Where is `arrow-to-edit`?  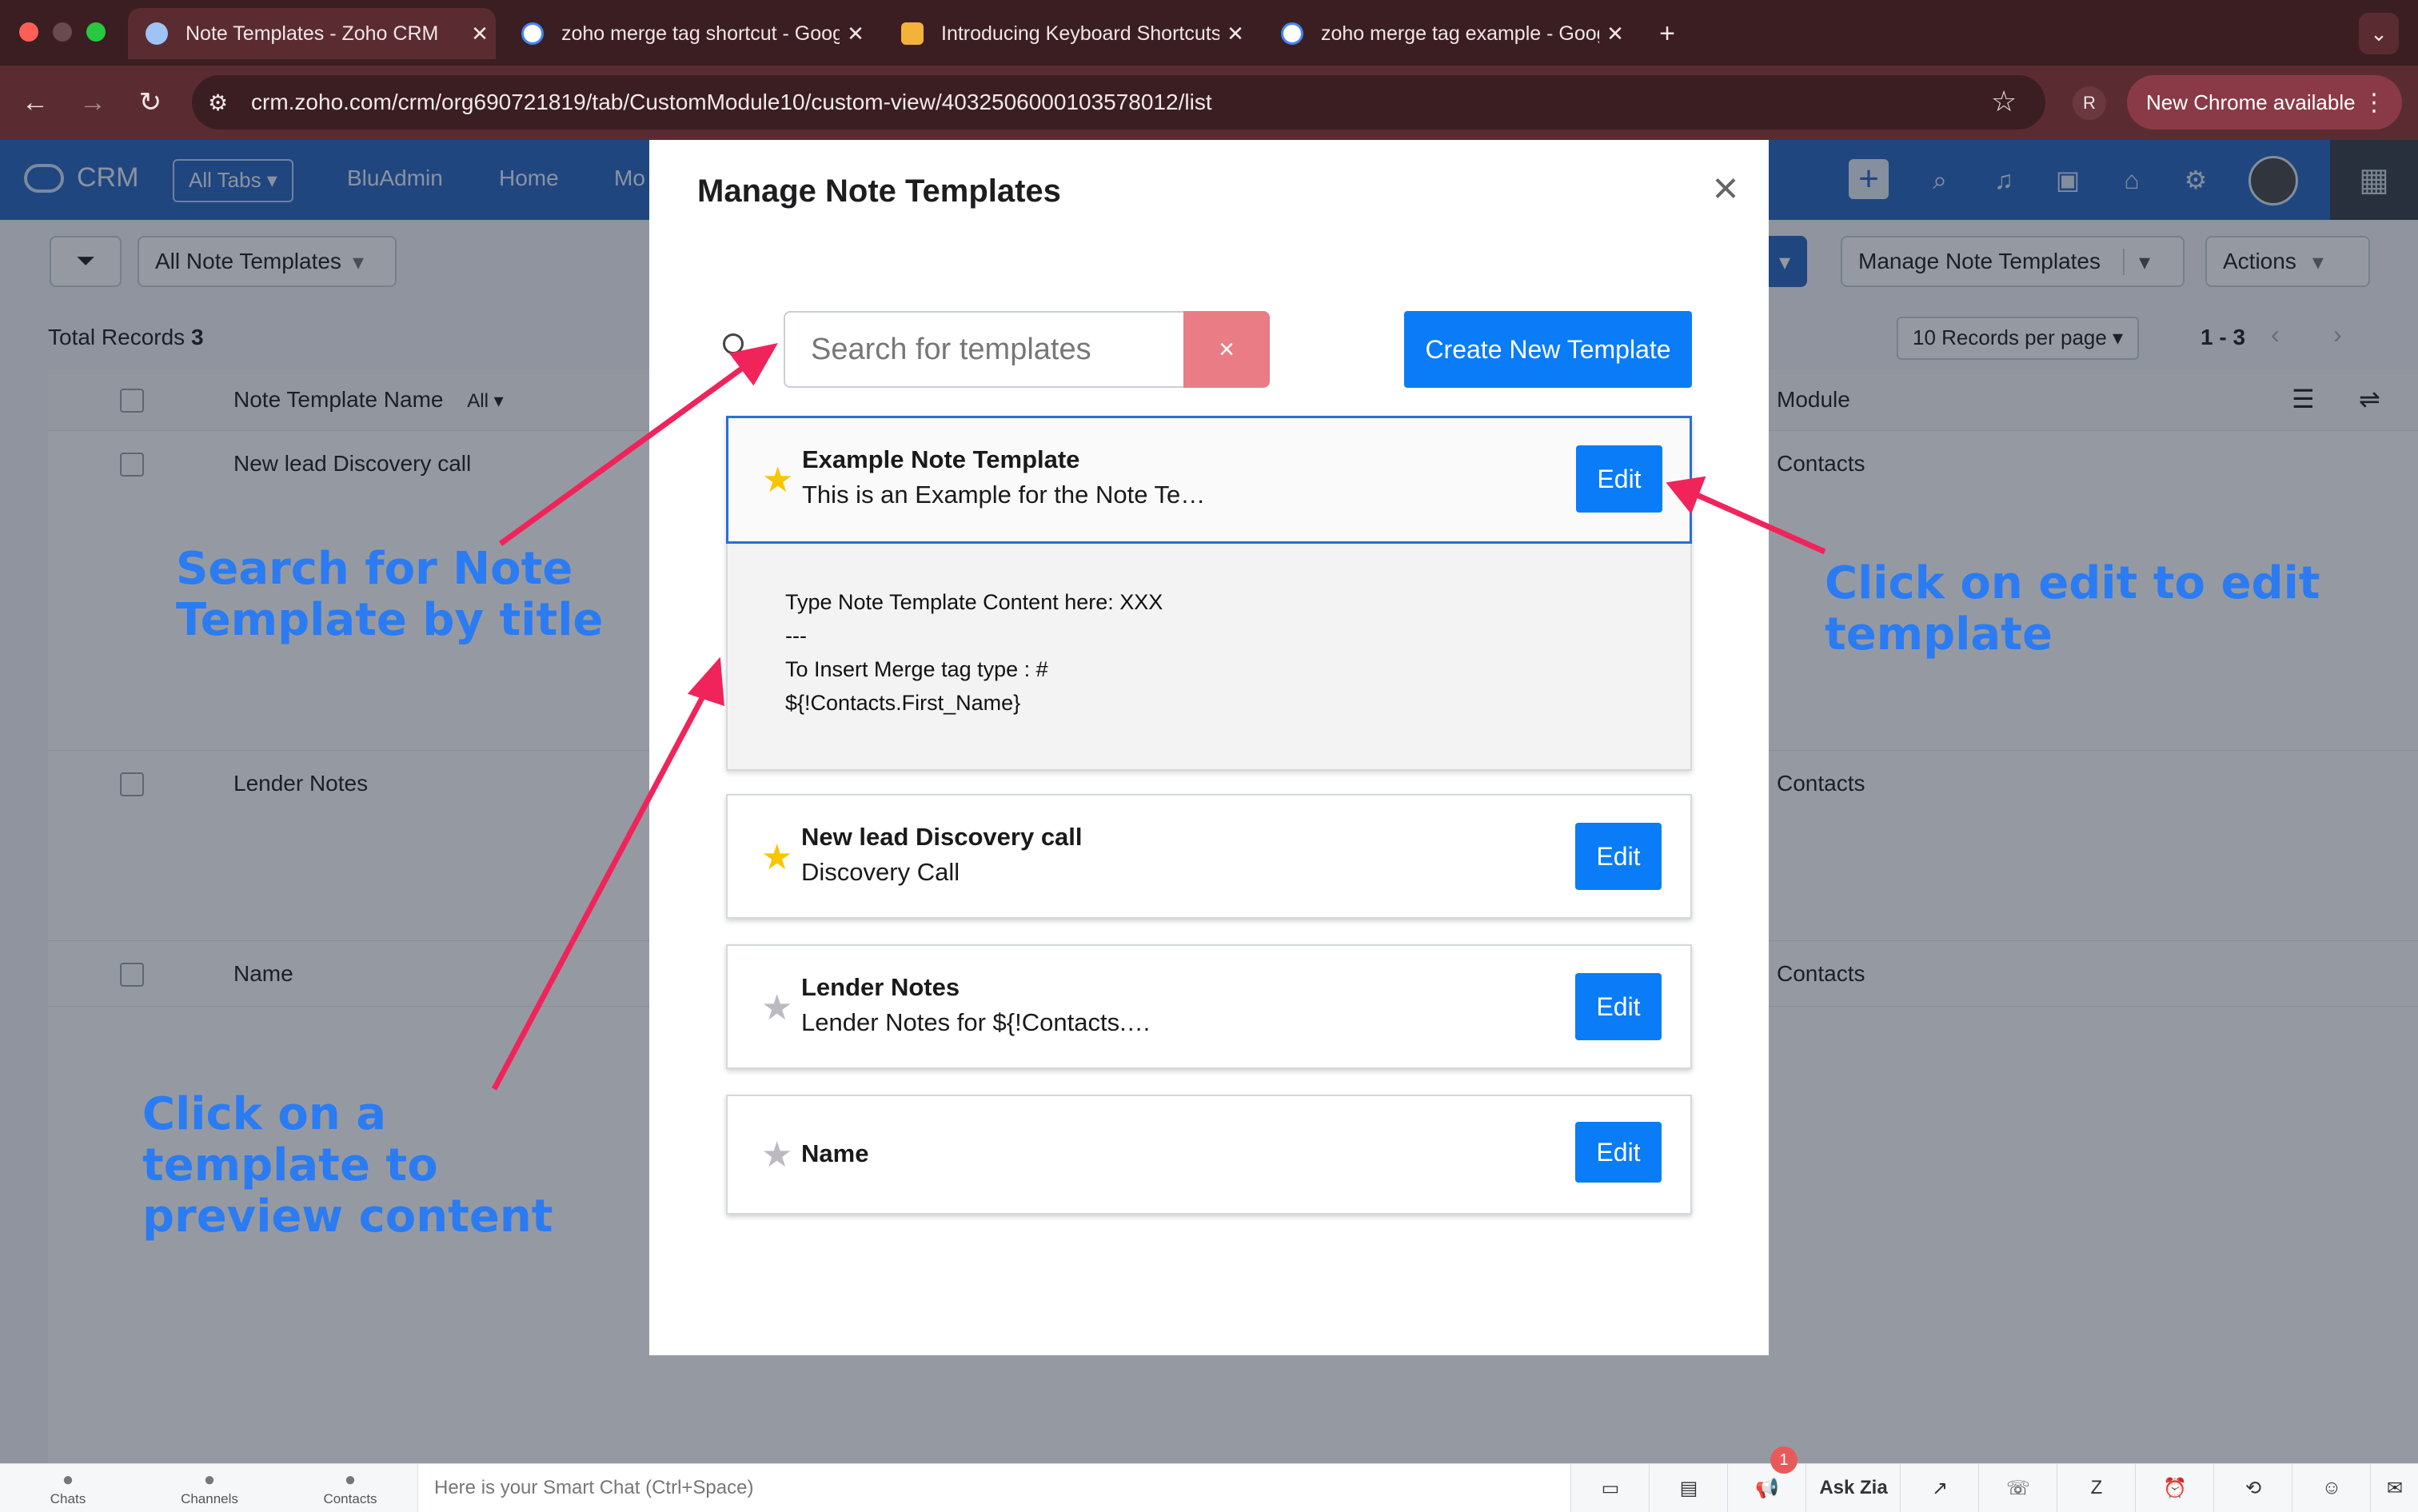
arrow-to-edit is located at coordinates (1760, 523).